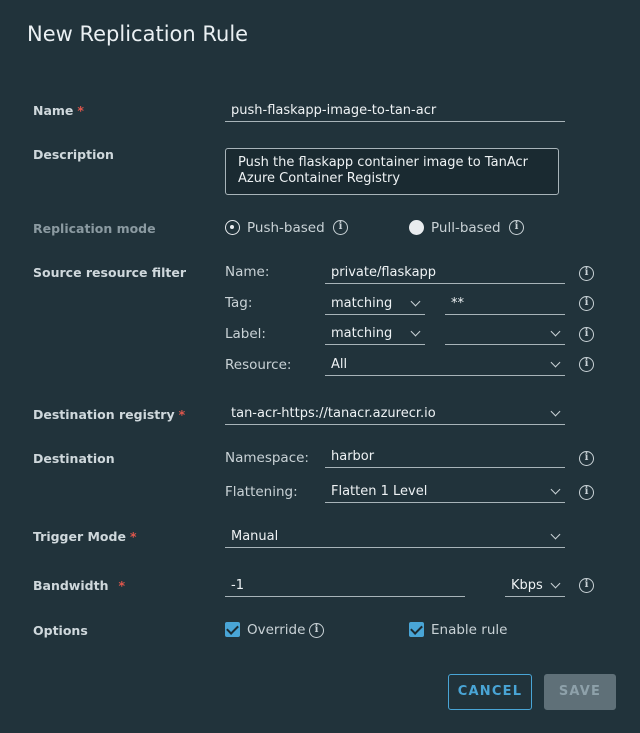  I want to click on cancel-button: CANCEL, so click(490, 692).